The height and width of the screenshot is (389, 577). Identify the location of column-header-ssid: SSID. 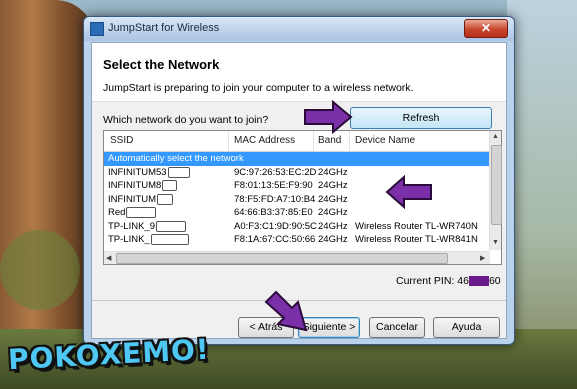
(121, 140).